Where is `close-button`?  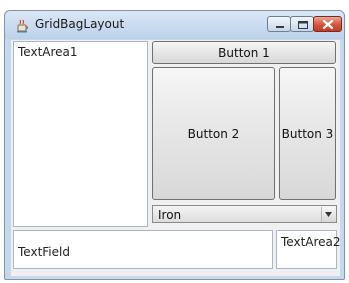
close-button is located at coordinates (327, 24).